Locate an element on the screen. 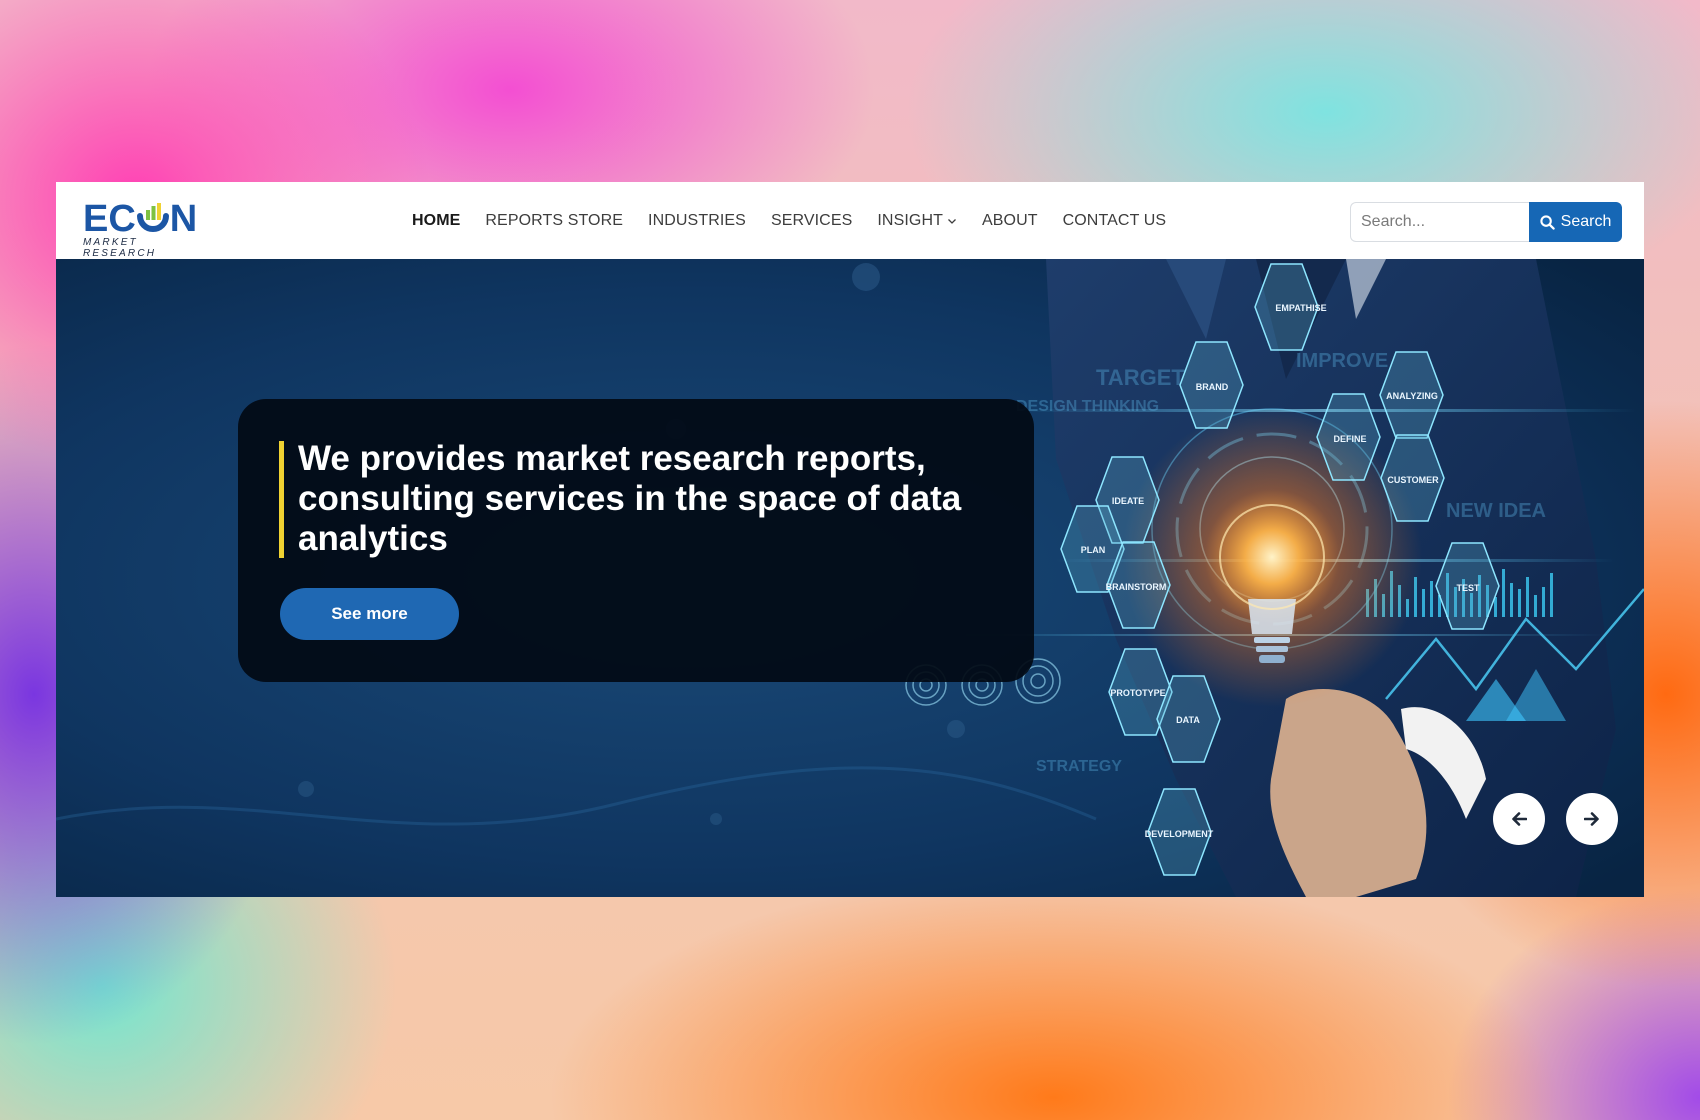 The image size is (1700, 1120). nav-item-insight: INSIGHT is located at coordinates (917, 221).